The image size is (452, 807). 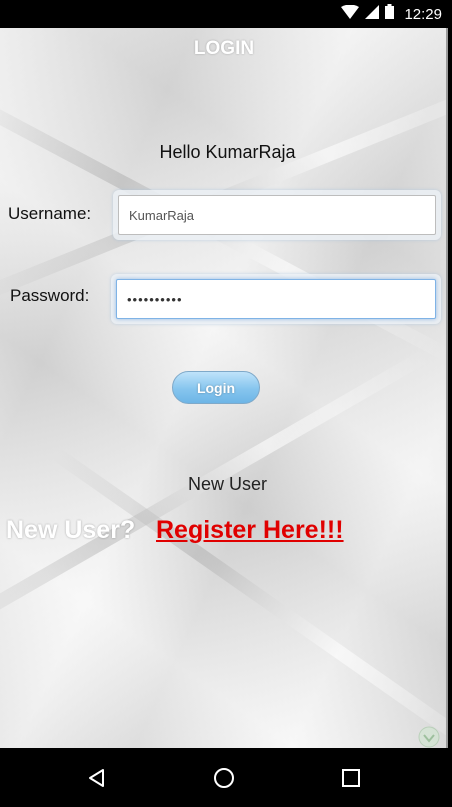 What do you see at coordinates (50, 213) in the screenshot?
I see `username-label: Username:` at bounding box center [50, 213].